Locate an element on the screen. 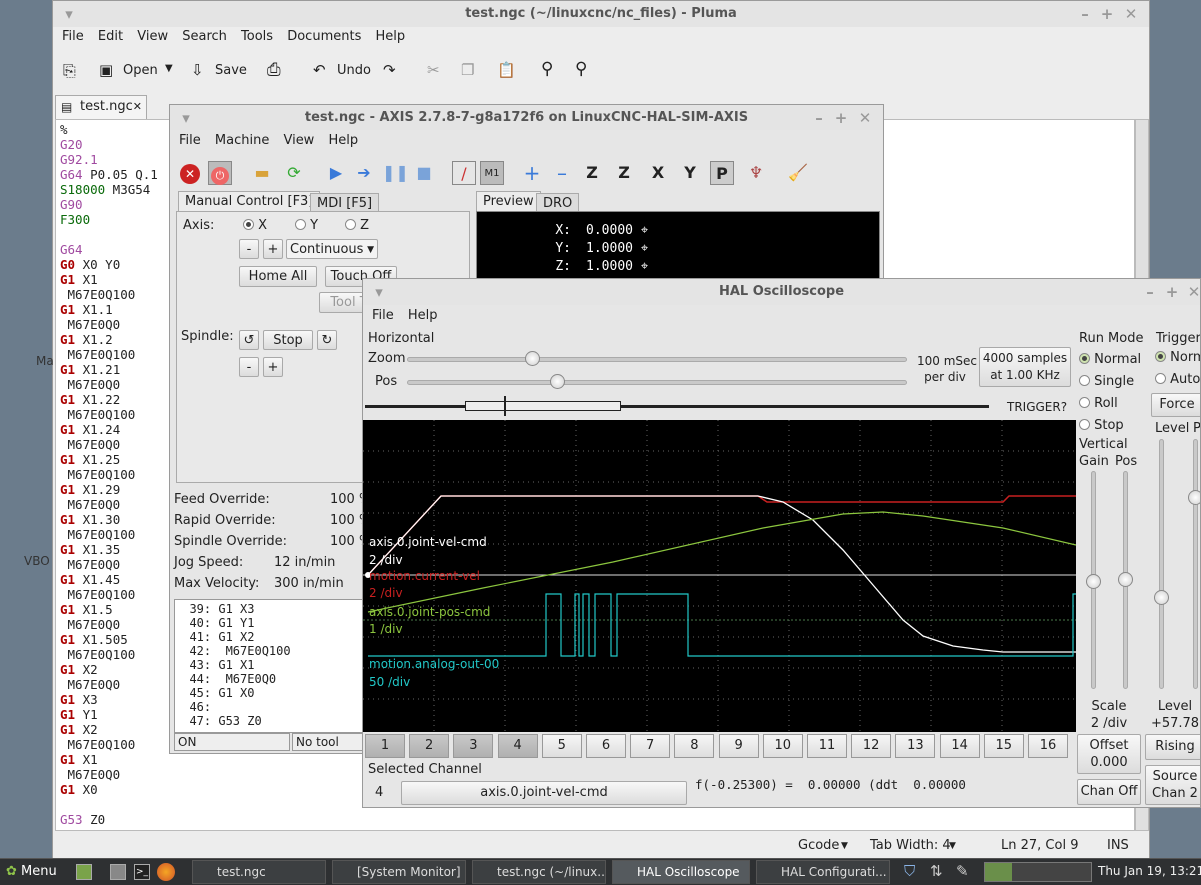 This screenshot has height=885, width=1201. search-icon: ⚲ is located at coordinates (547, 69).